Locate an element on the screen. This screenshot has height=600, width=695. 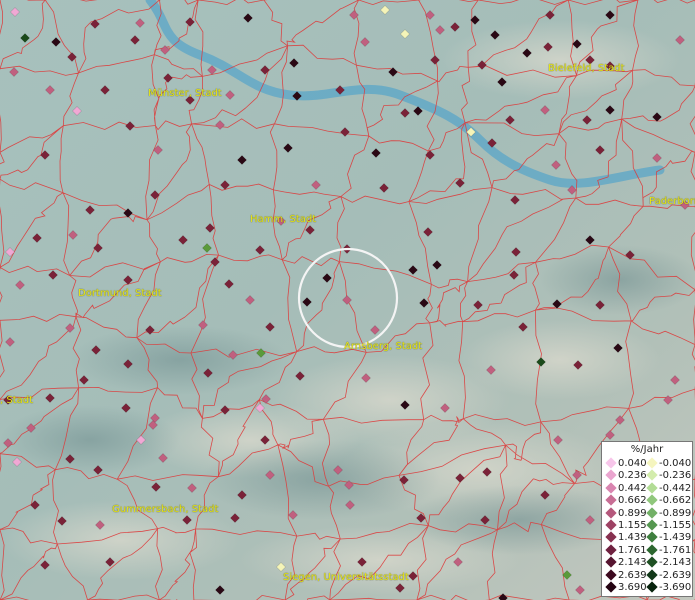
city-label-siegen: Siegen, Universitätsstadt is located at coordinates (346, 577).